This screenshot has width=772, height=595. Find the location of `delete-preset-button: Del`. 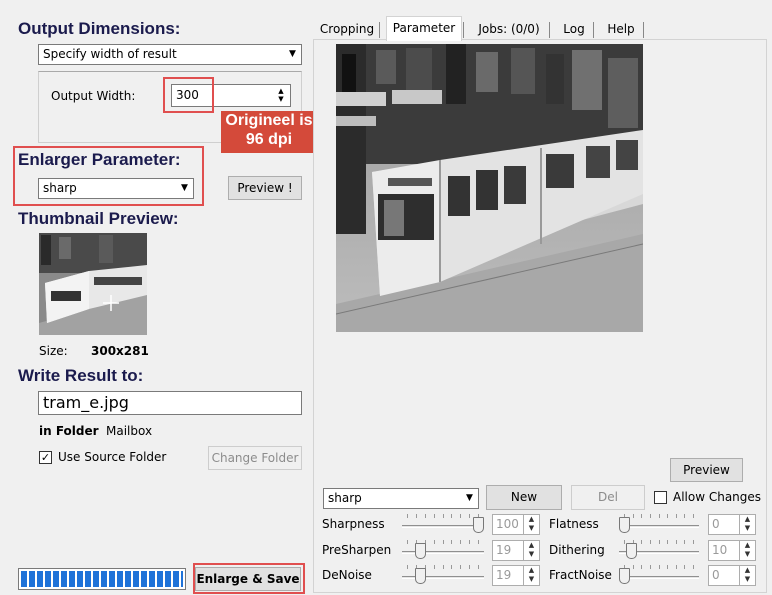

delete-preset-button: Del is located at coordinates (608, 497).